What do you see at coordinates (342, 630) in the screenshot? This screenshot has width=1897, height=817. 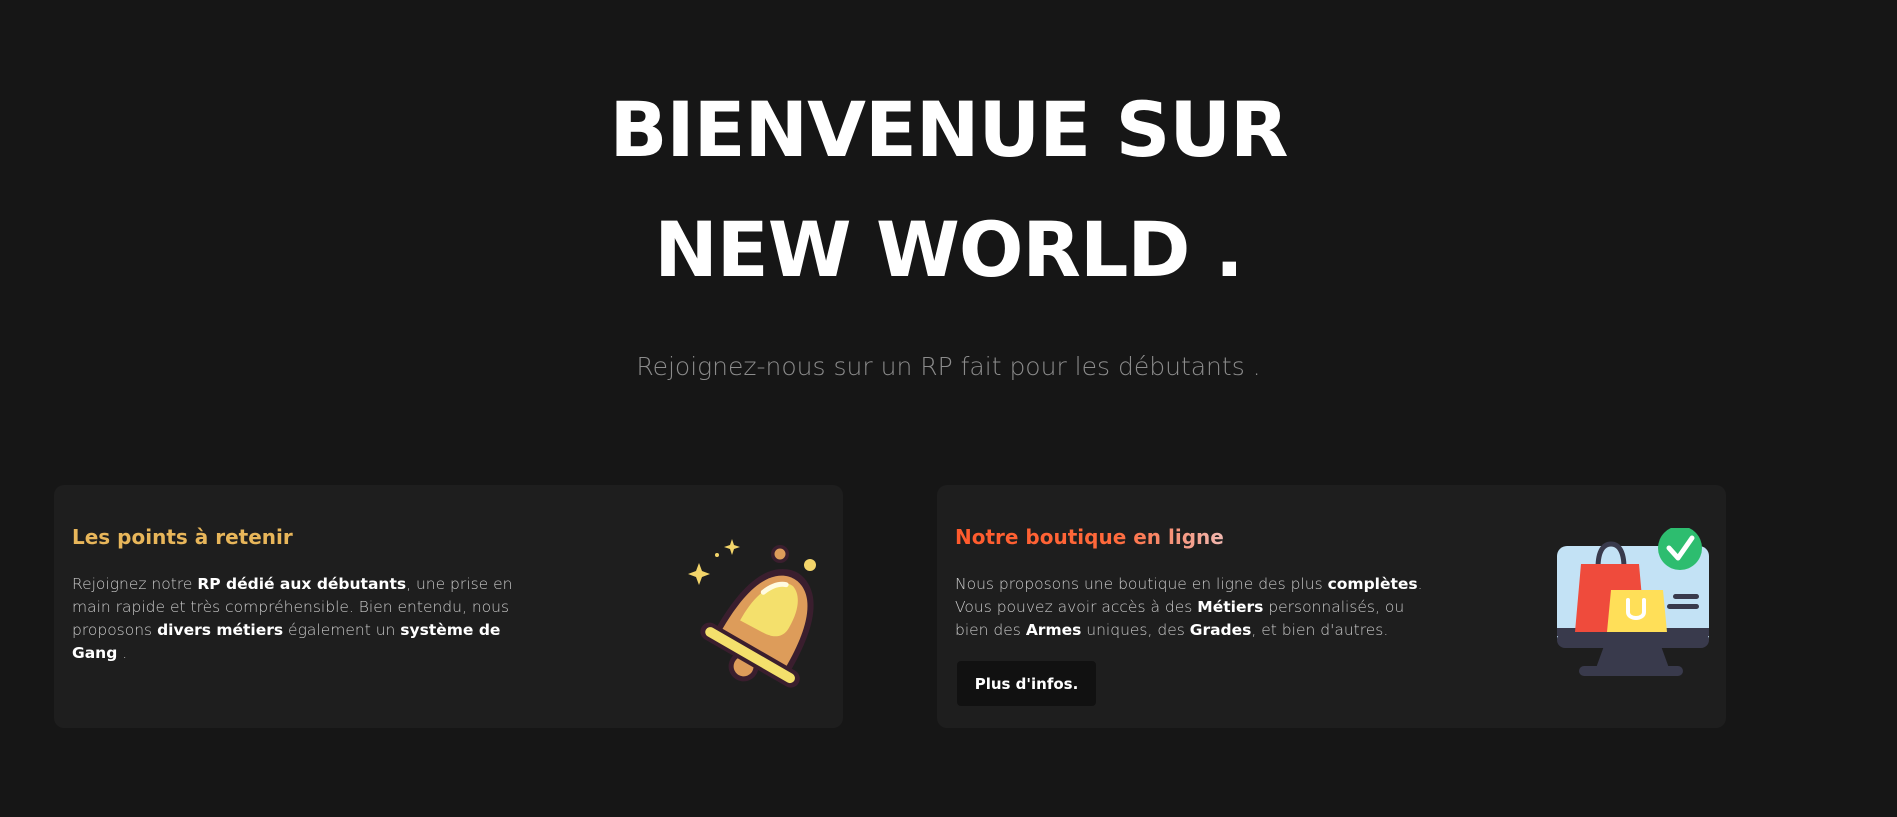 I see `text-segment: également un` at bounding box center [342, 630].